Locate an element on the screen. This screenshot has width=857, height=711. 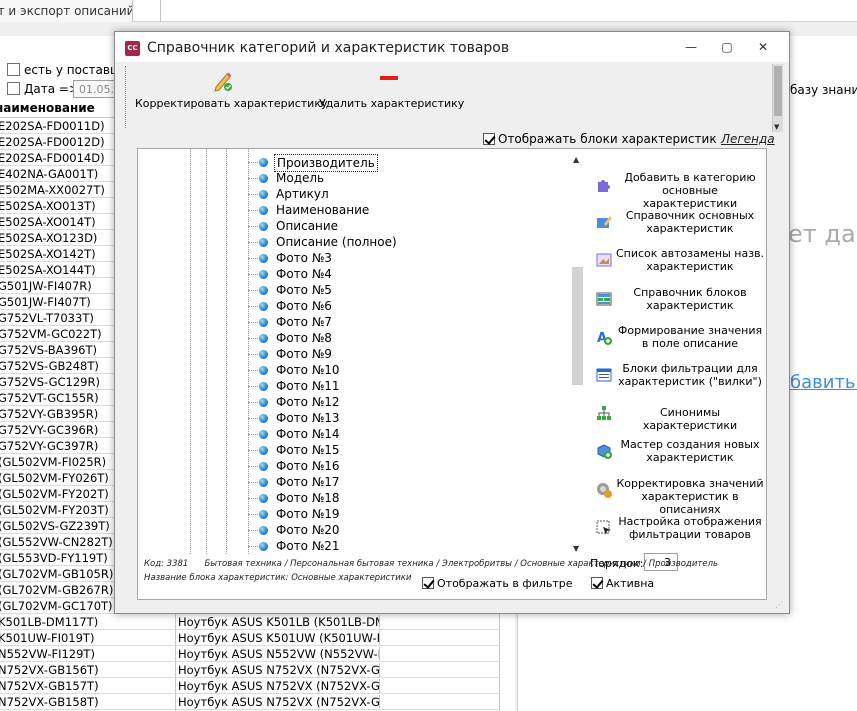
show-blocks-option: Отображать блоки характеристик is located at coordinates (600, 139).